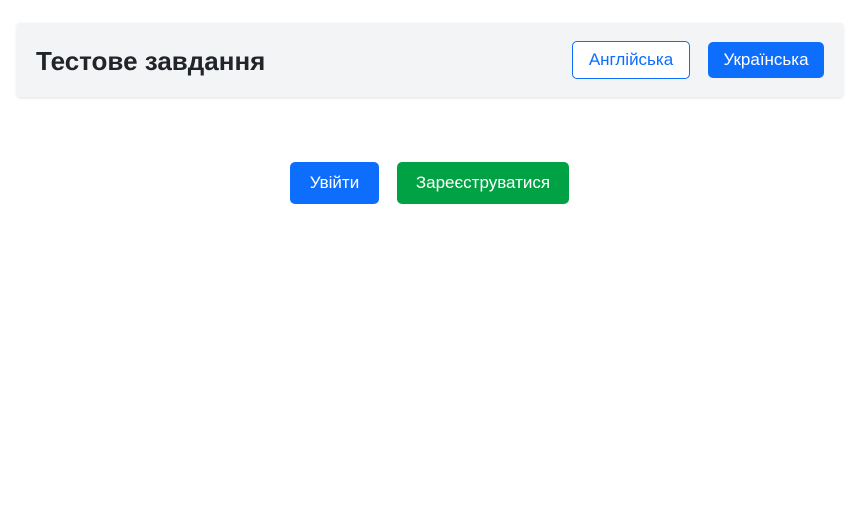 This screenshot has width=857, height=523. Describe the element at coordinates (631, 60) in the screenshot. I see `language-english-button: Англійська` at that location.